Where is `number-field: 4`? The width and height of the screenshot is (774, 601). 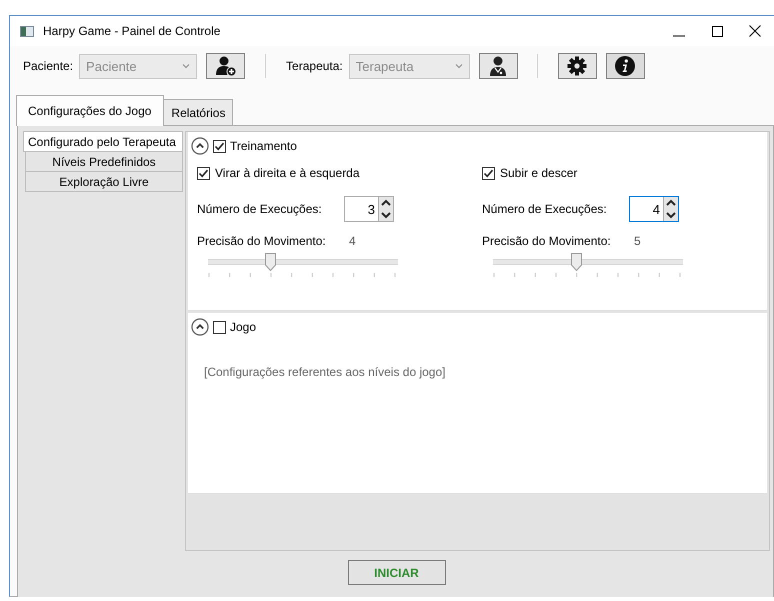 number-field: 4 is located at coordinates (654, 209).